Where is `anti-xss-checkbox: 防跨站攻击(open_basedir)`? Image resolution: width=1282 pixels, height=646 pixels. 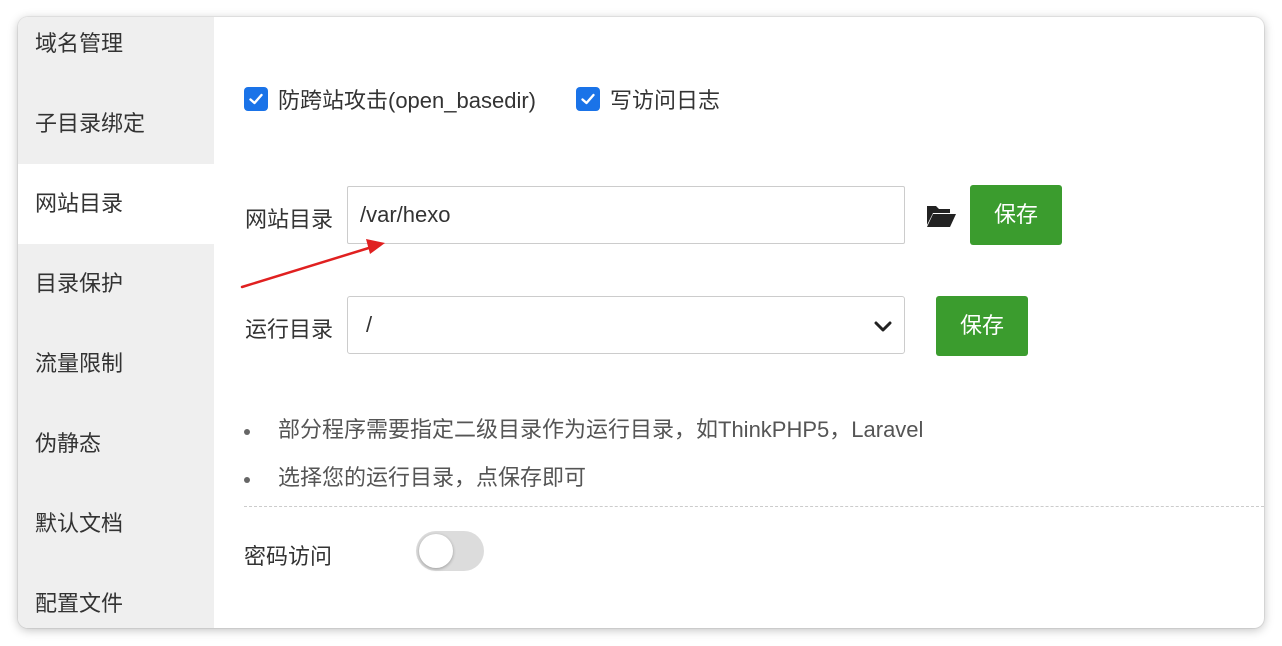
anti-xss-checkbox: 防跨站攻击(open_basedir) is located at coordinates (390, 99).